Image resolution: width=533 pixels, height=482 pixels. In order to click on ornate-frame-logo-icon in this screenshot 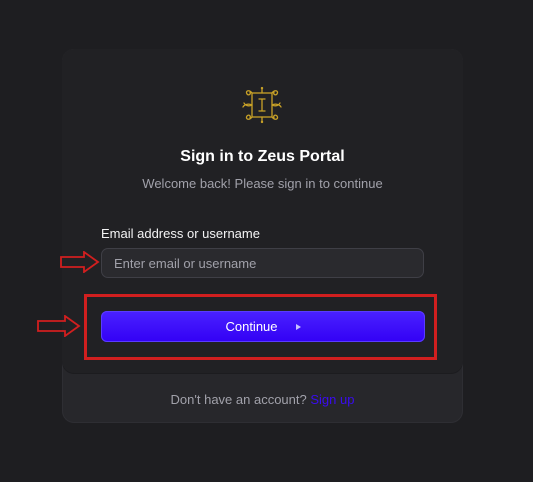, I will do `click(262, 105)`.